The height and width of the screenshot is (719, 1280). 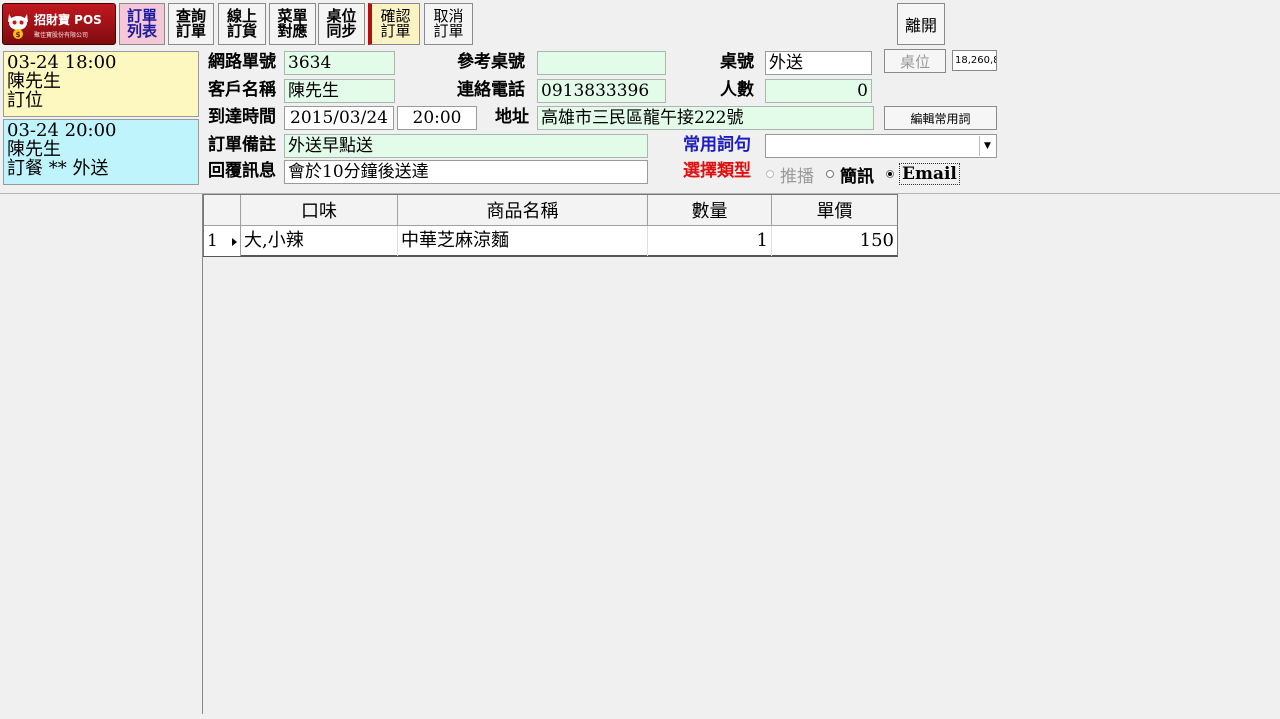 What do you see at coordinates (881, 146) in the screenshot?
I see `phrase-select: ▼` at bounding box center [881, 146].